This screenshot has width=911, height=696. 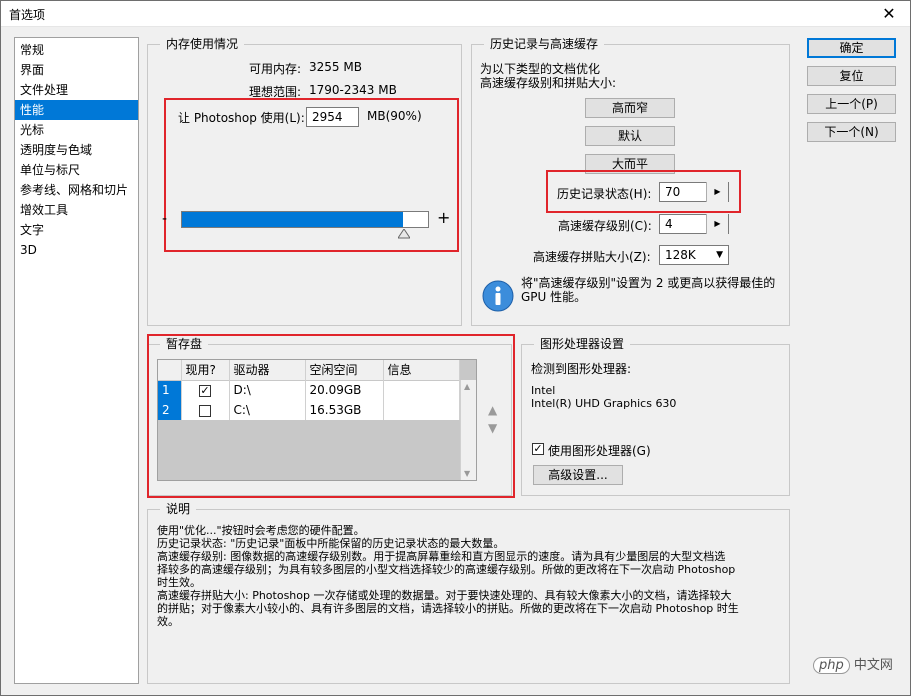 I want to click on photoshop-use-label: 让 Photoshop 使用(L):, so click(x=241, y=118).